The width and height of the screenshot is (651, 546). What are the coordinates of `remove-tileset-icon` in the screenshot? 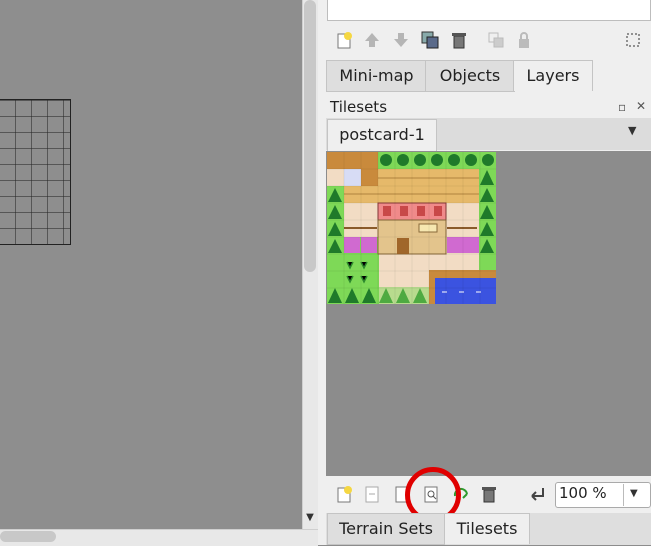 It's located at (489, 494).